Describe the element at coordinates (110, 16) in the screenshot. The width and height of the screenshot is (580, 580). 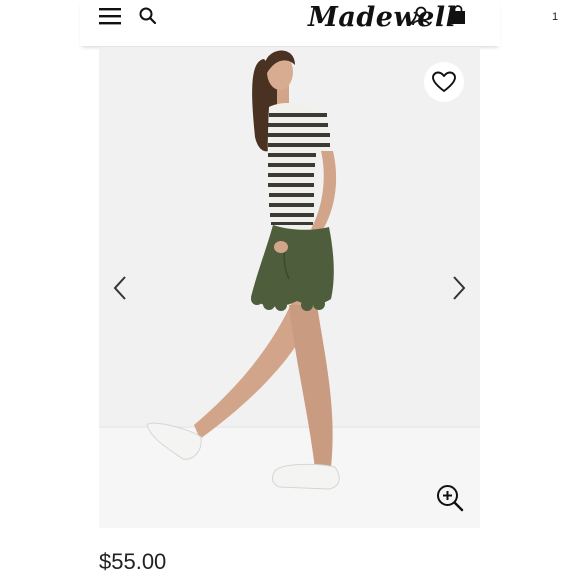
I see `hamburger-menu-icon` at that location.